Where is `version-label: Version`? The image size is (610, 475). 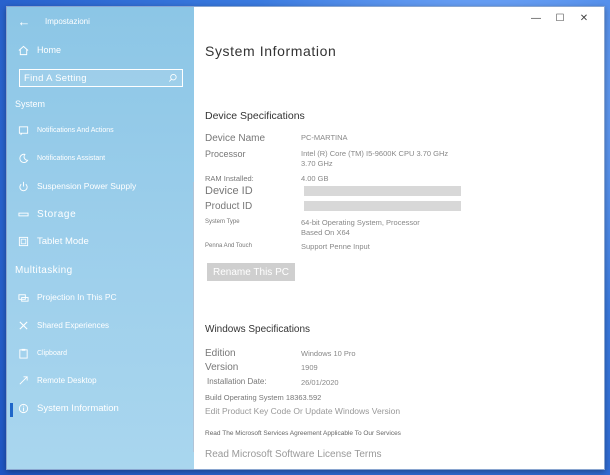 version-label: Version is located at coordinates (222, 367).